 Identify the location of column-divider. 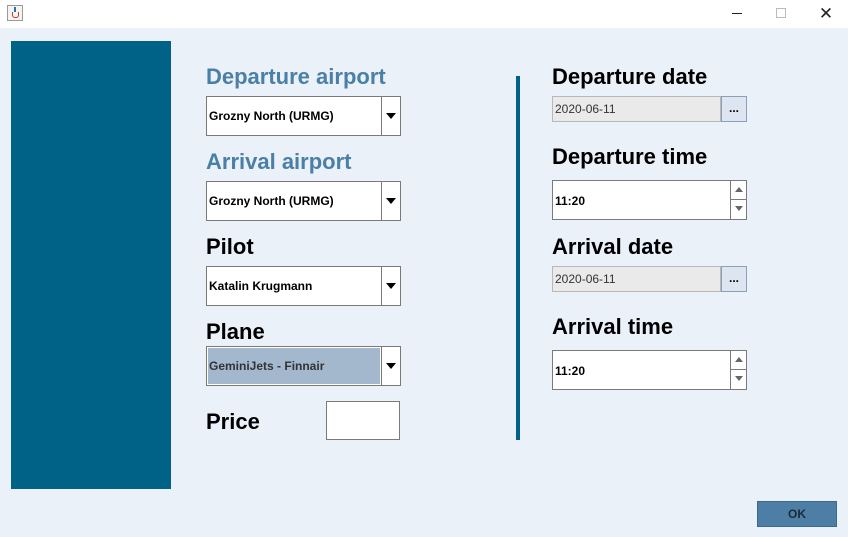
(518, 258).